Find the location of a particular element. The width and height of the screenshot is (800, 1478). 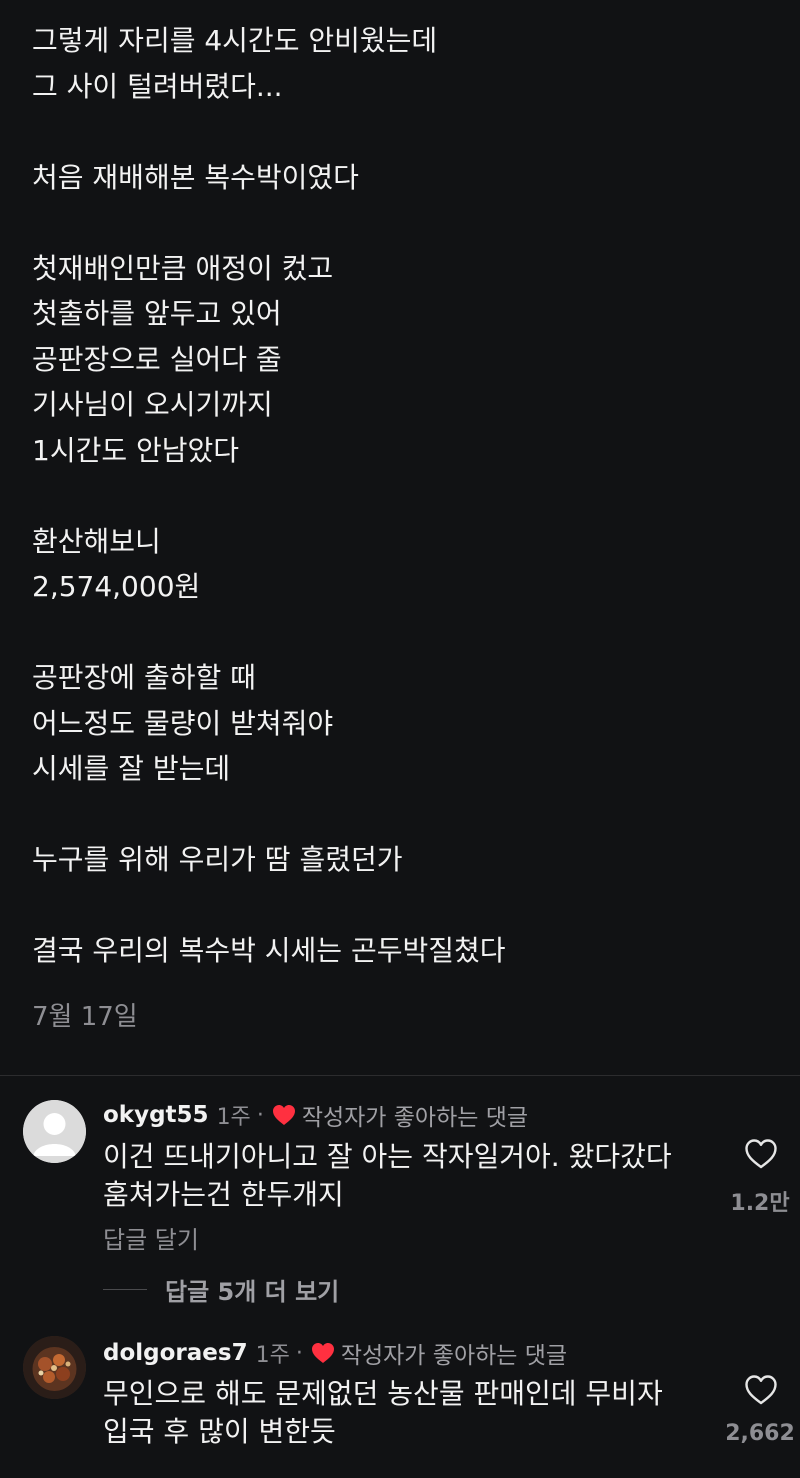

post-text-line: 첫출하를 앞두고 있어 is located at coordinates (157, 313).